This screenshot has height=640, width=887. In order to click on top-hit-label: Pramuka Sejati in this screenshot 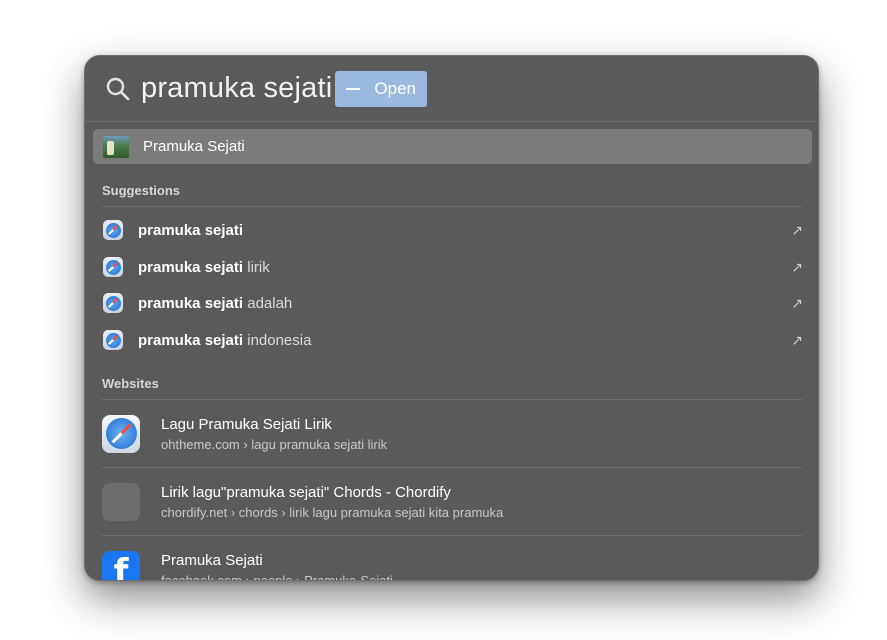, I will do `click(194, 146)`.